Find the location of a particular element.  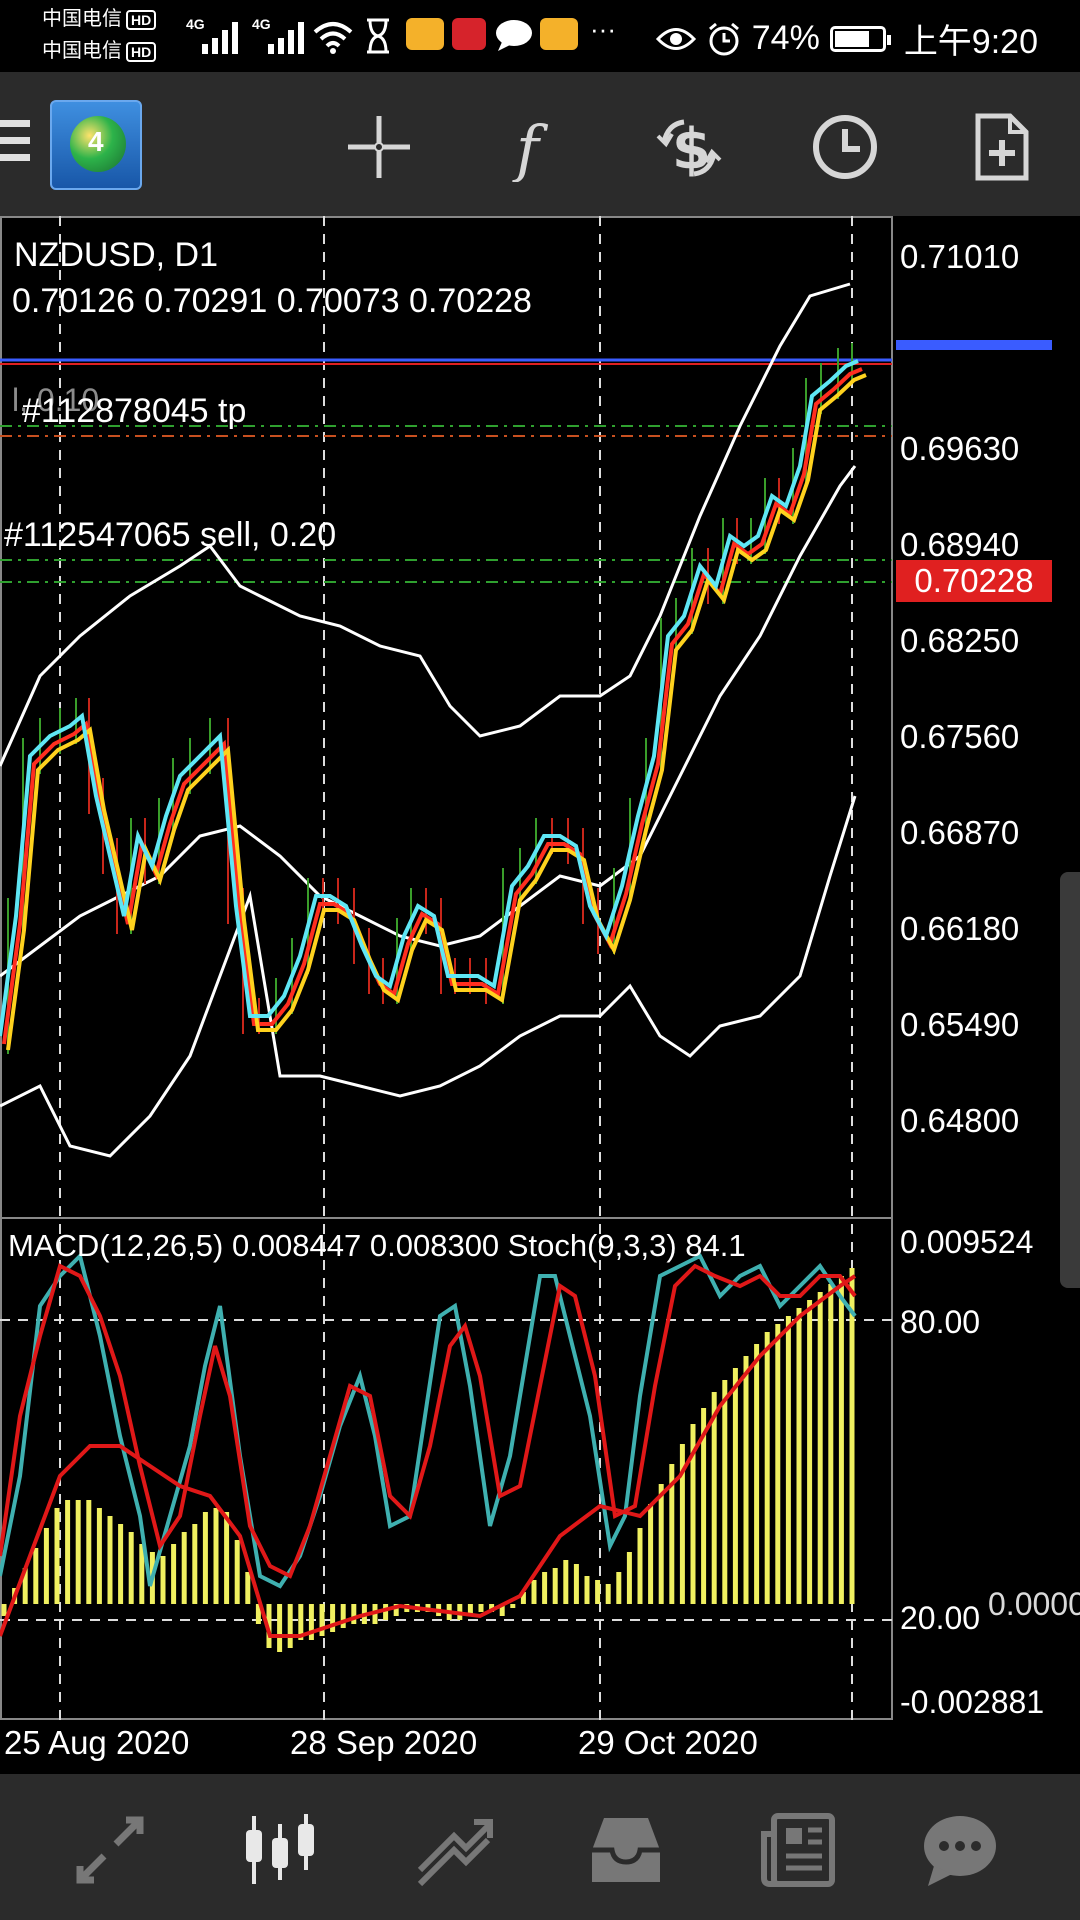

quotes-icon is located at coordinates (110, 1850).